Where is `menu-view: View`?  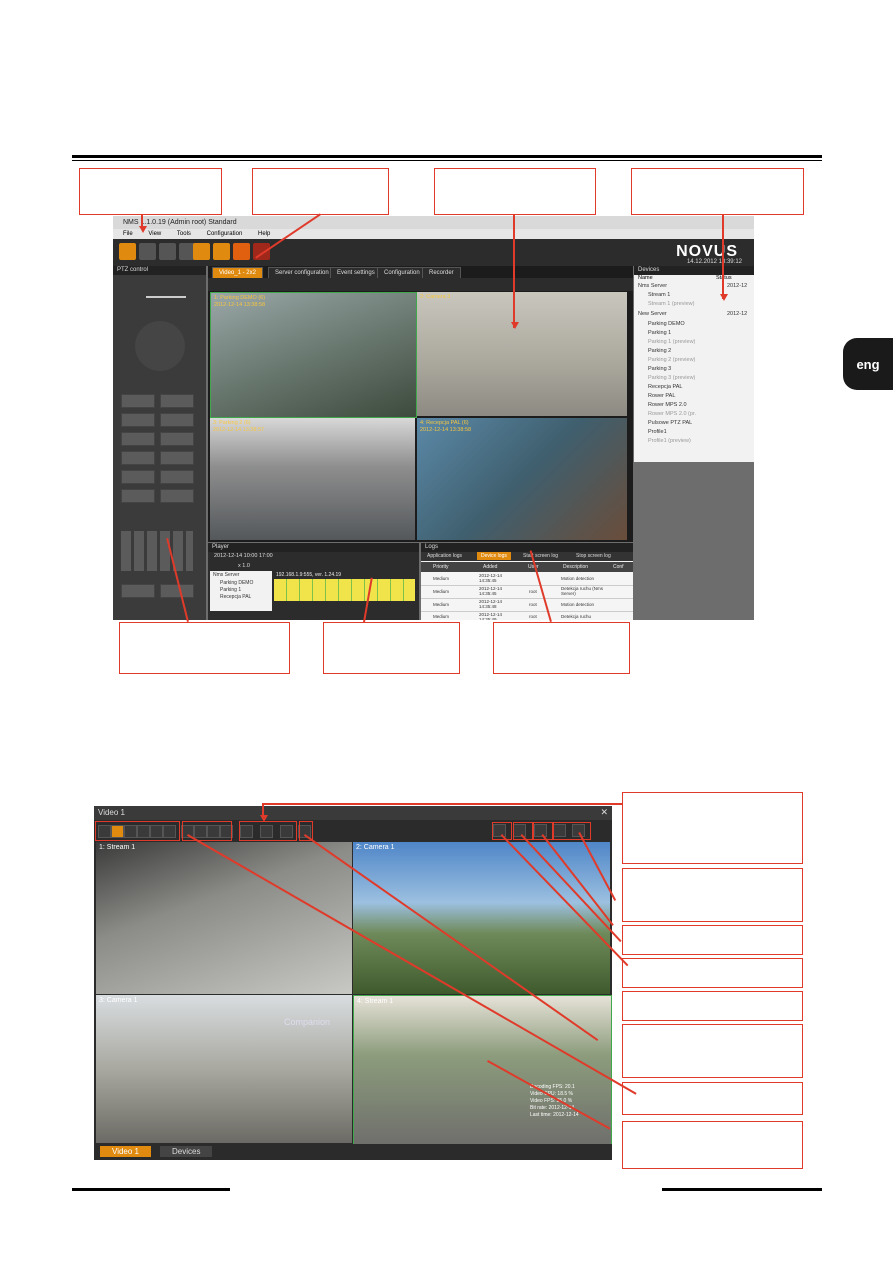
menu-view: View is located at coordinates (154, 234).